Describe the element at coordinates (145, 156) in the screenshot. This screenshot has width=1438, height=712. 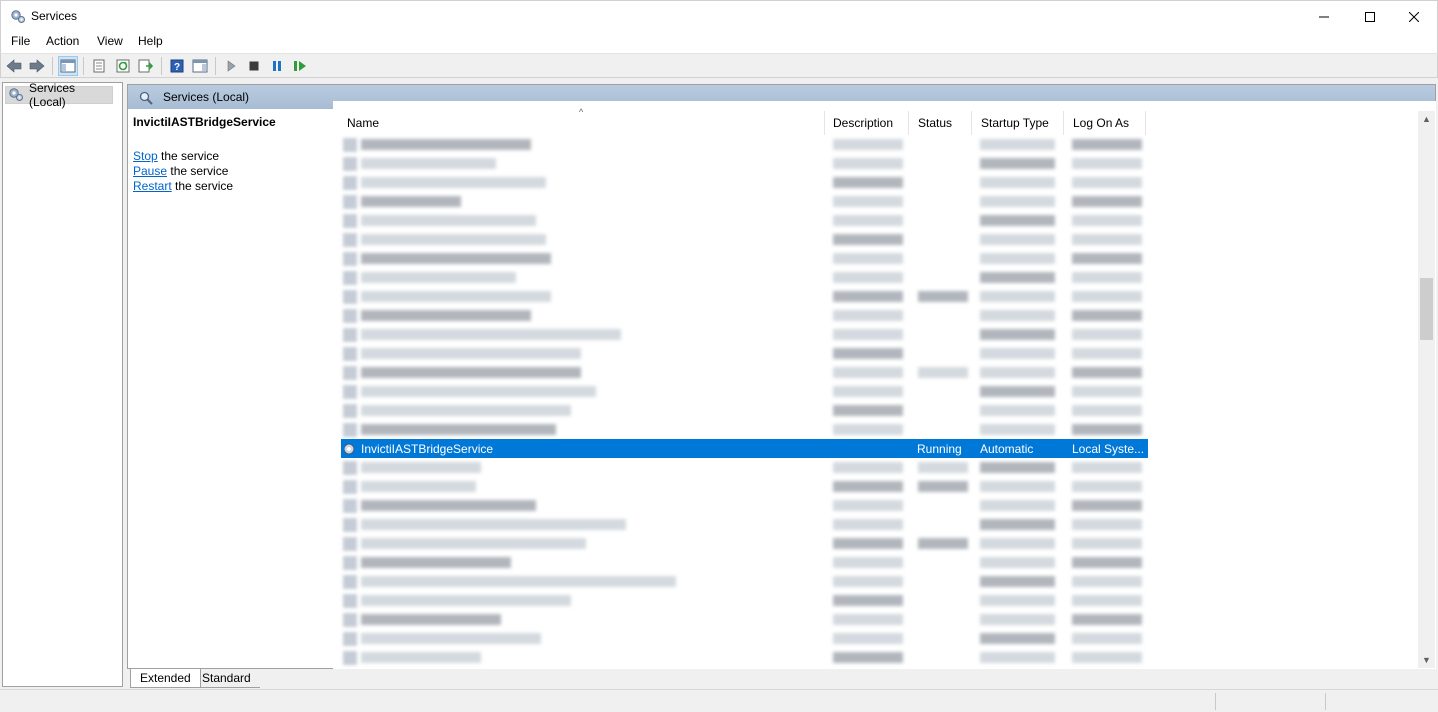
I see `stop-link: Stop` at that location.